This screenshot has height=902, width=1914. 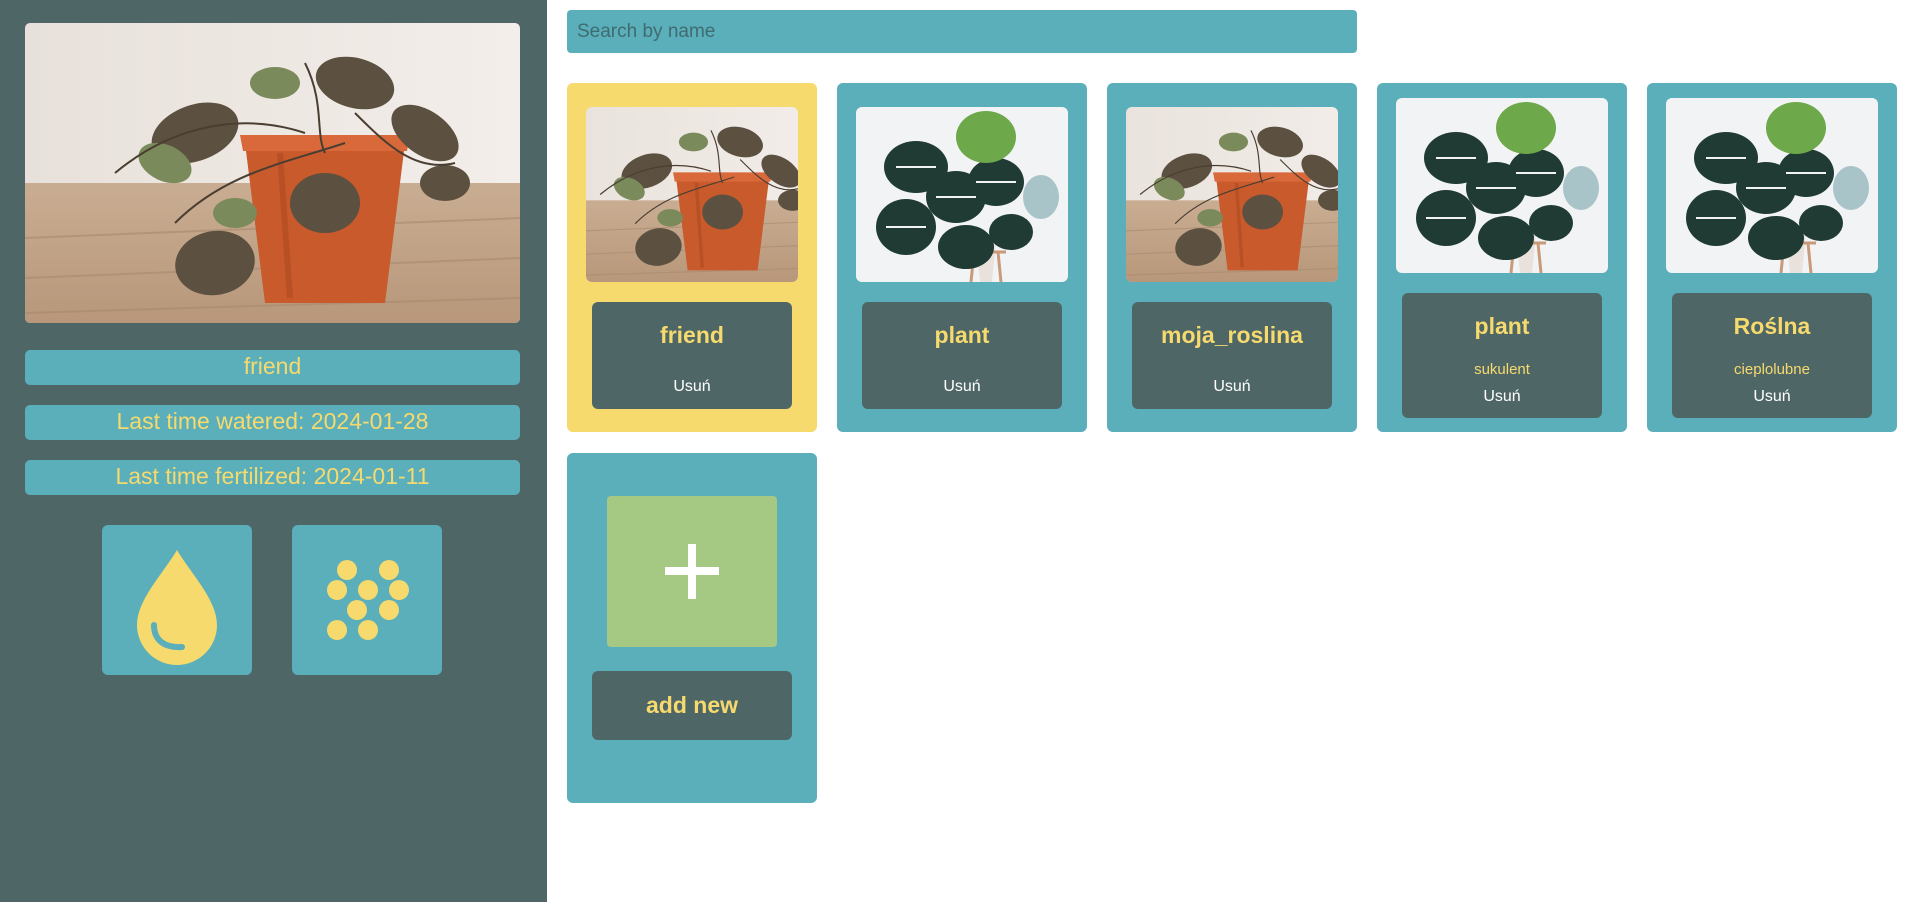 What do you see at coordinates (1772, 326) in the screenshot?
I see `plant-card-name: Roślna` at bounding box center [1772, 326].